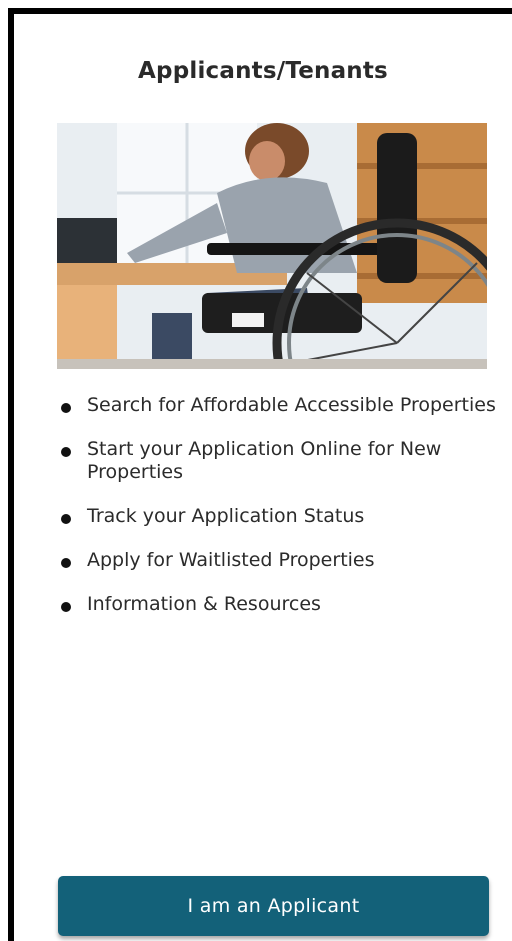 The image size is (512, 941). What do you see at coordinates (226, 516) in the screenshot?
I see `feature-track-status-label: Track your Application Status` at bounding box center [226, 516].